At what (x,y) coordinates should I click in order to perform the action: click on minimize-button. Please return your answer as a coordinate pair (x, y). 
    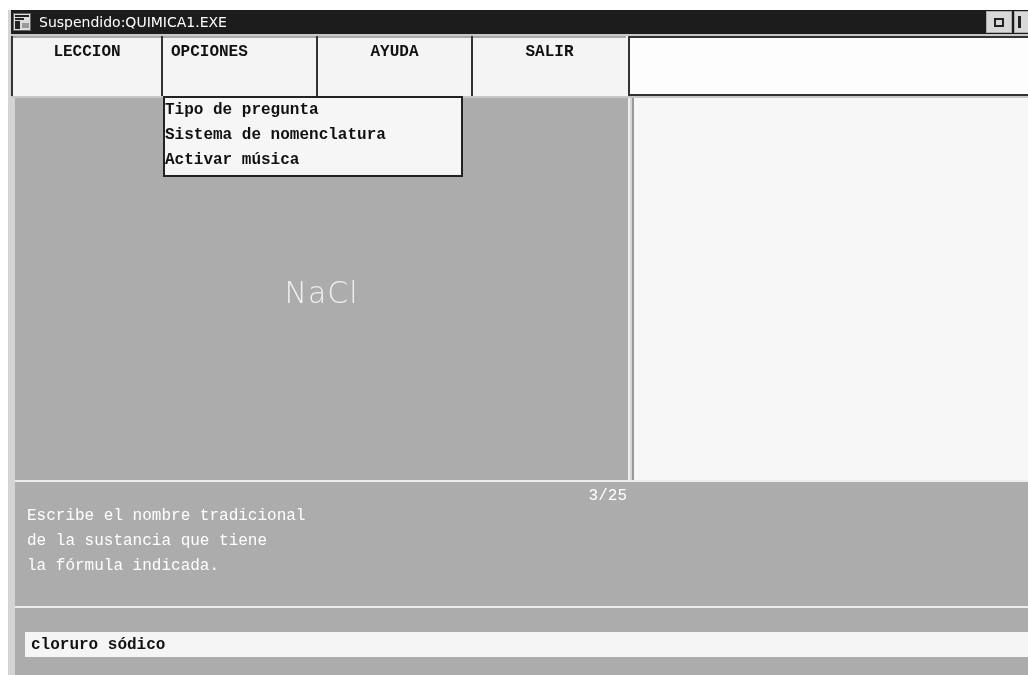
    Looking at the image, I should click on (999, 22).